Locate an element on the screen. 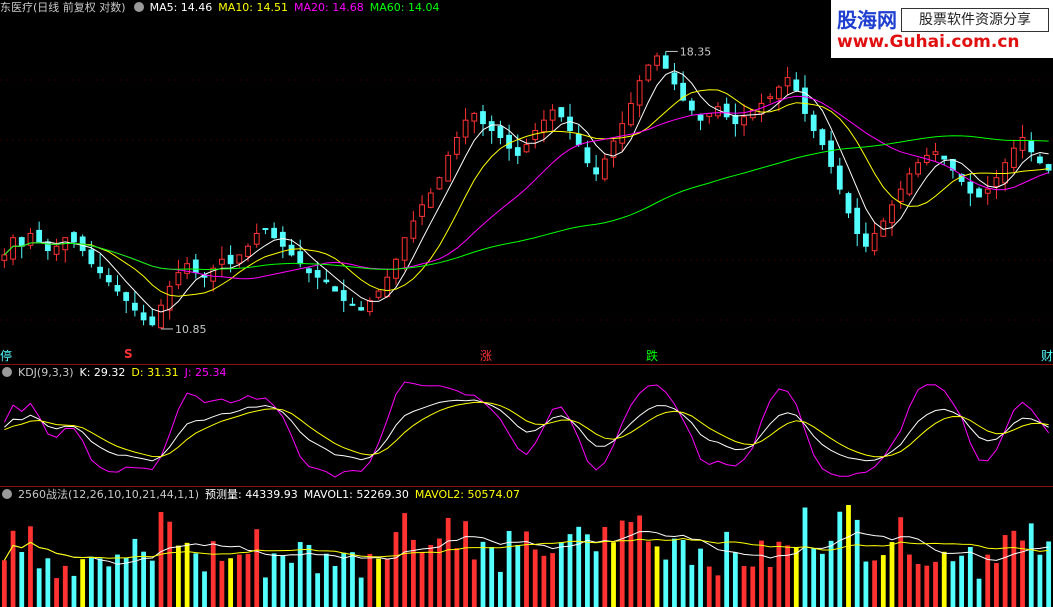 This screenshot has width=1053, height=607. ma5-label: MA5: 14.46 is located at coordinates (181, 7).